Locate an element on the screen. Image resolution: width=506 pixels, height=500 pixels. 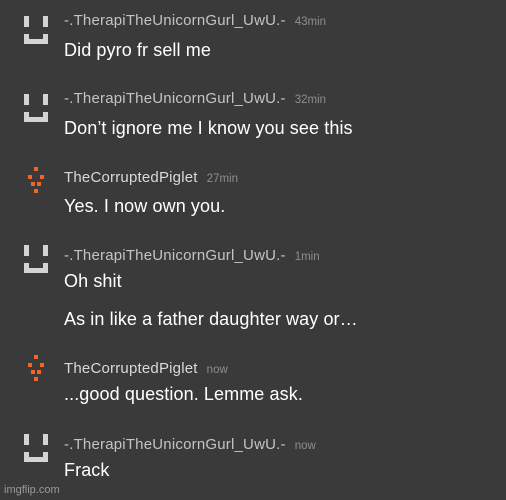
timestamp: 27min is located at coordinates (222, 179).